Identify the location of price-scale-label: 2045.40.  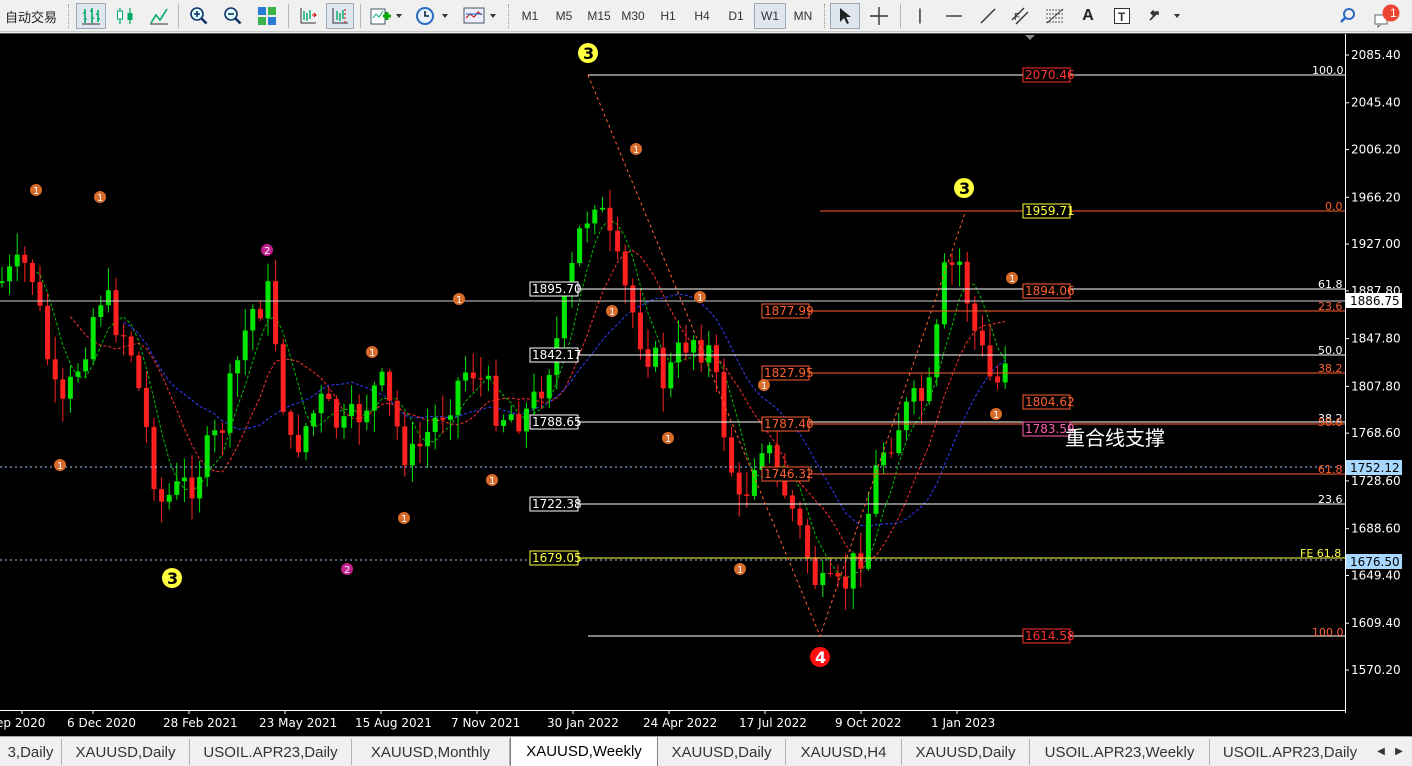
(1376, 103).